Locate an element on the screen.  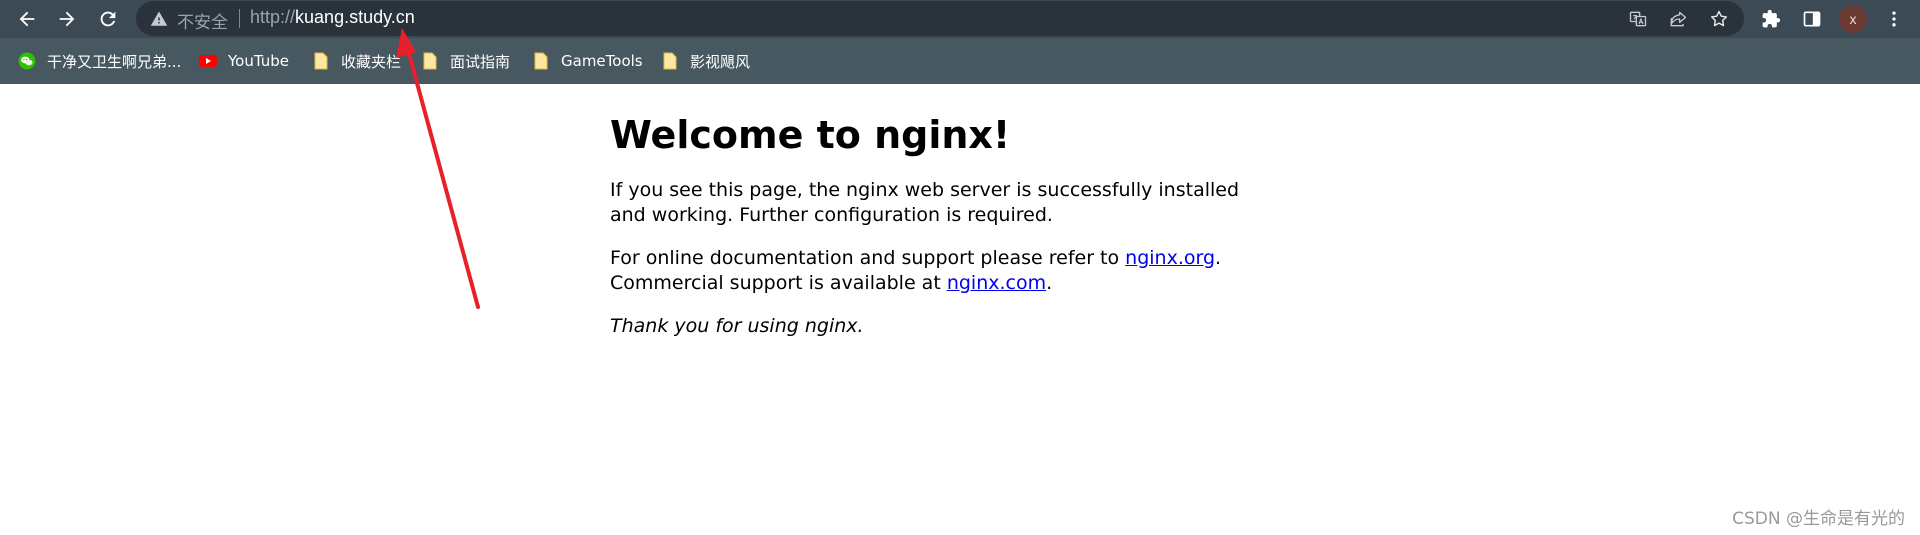
bookmark-item-3: 面试指南 is located at coordinates (465, 61).